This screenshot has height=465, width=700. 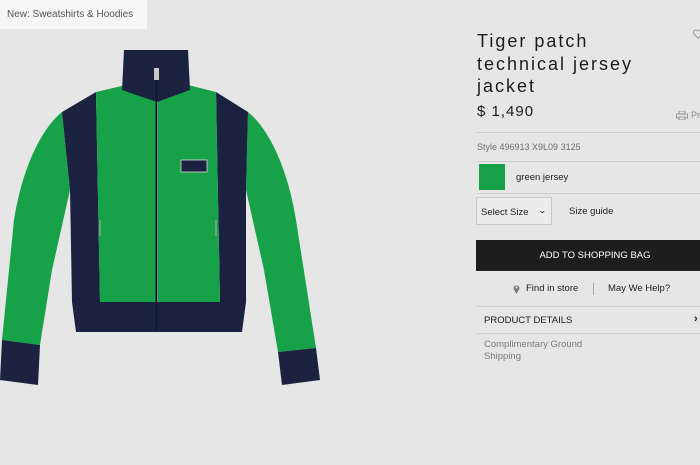 I want to click on add-to-bag-button: ADD TO SHOPPING BAG, so click(x=588, y=255).